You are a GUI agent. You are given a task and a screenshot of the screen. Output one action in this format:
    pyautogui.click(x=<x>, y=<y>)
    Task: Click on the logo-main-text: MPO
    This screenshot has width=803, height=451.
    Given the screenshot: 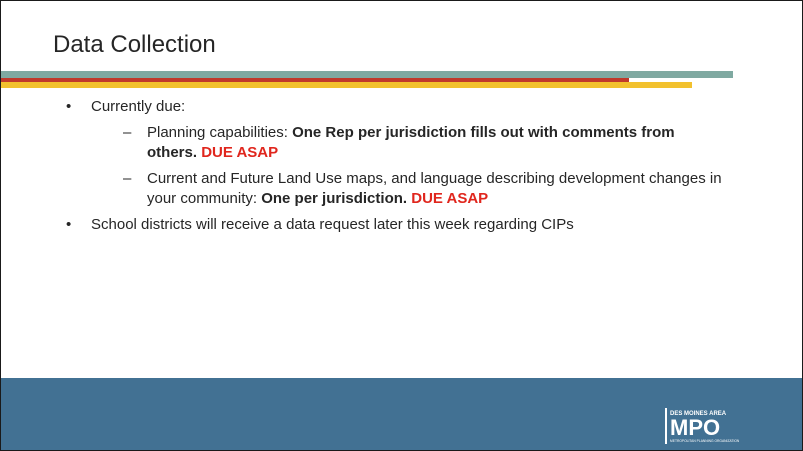 What is the action you would take?
    pyautogui.click(x=695, y=427)
    